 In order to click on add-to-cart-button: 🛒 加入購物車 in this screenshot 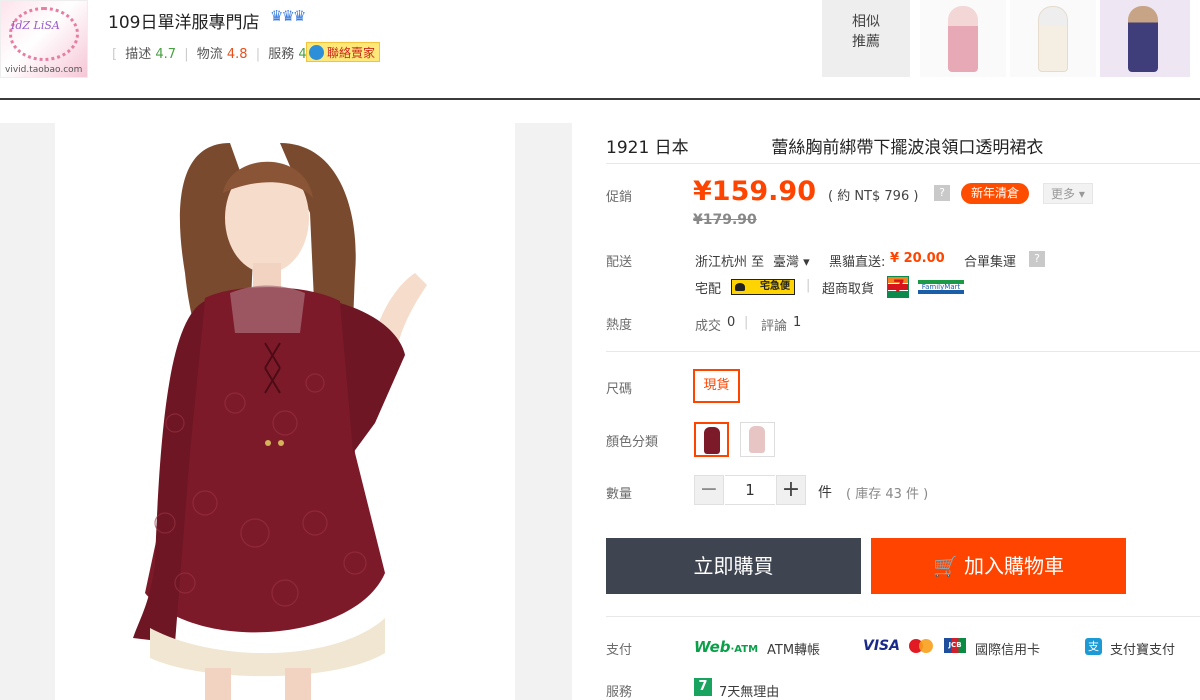, I will do `click(998, 566)`.